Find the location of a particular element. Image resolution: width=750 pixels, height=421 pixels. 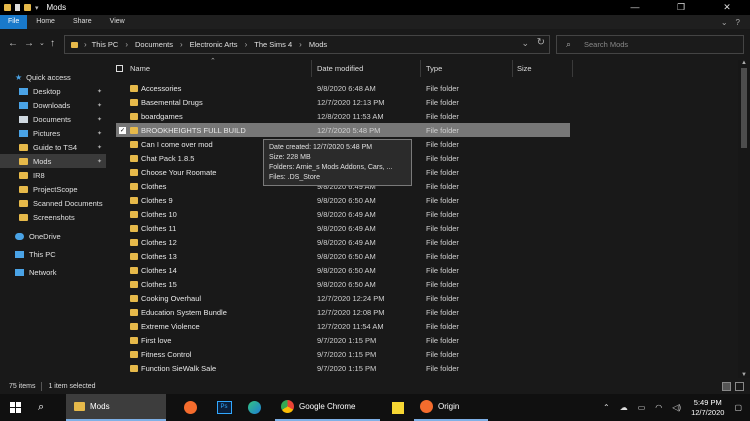

sidebar-item-network: Network is located at coordinates (53, 272).